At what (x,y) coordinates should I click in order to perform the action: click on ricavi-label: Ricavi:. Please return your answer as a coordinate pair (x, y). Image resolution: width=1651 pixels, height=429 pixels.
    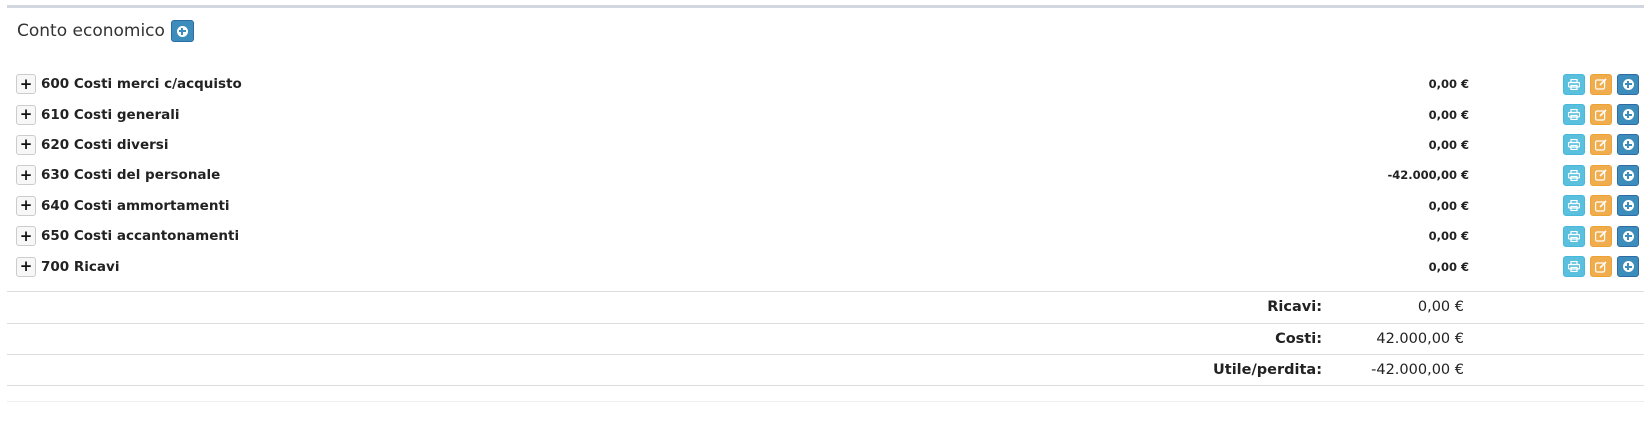
    Looking at the image, I should click on (1294, 307).